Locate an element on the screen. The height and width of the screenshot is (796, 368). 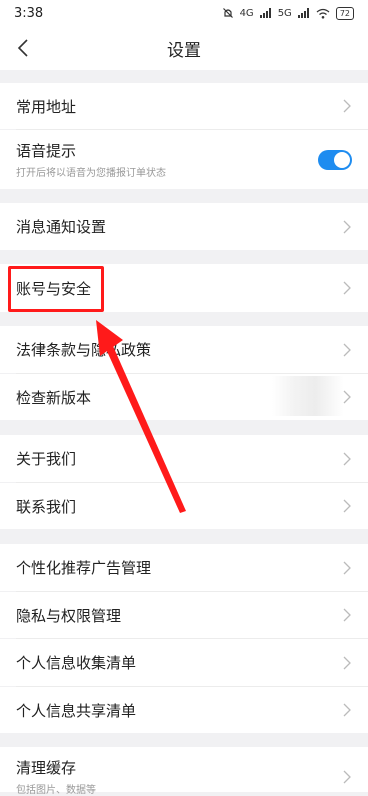
row-label: 检查新版本 is located at coordinates (54, 397).